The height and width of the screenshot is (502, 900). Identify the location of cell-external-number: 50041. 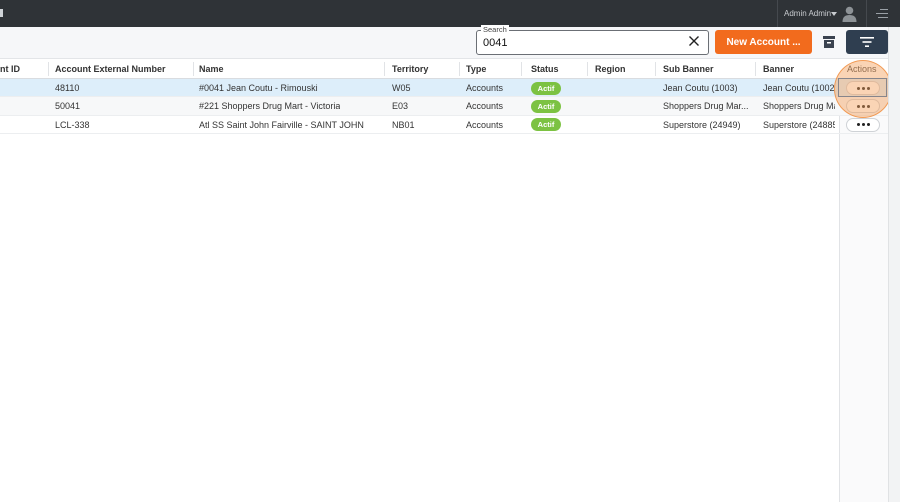
(68, 106).